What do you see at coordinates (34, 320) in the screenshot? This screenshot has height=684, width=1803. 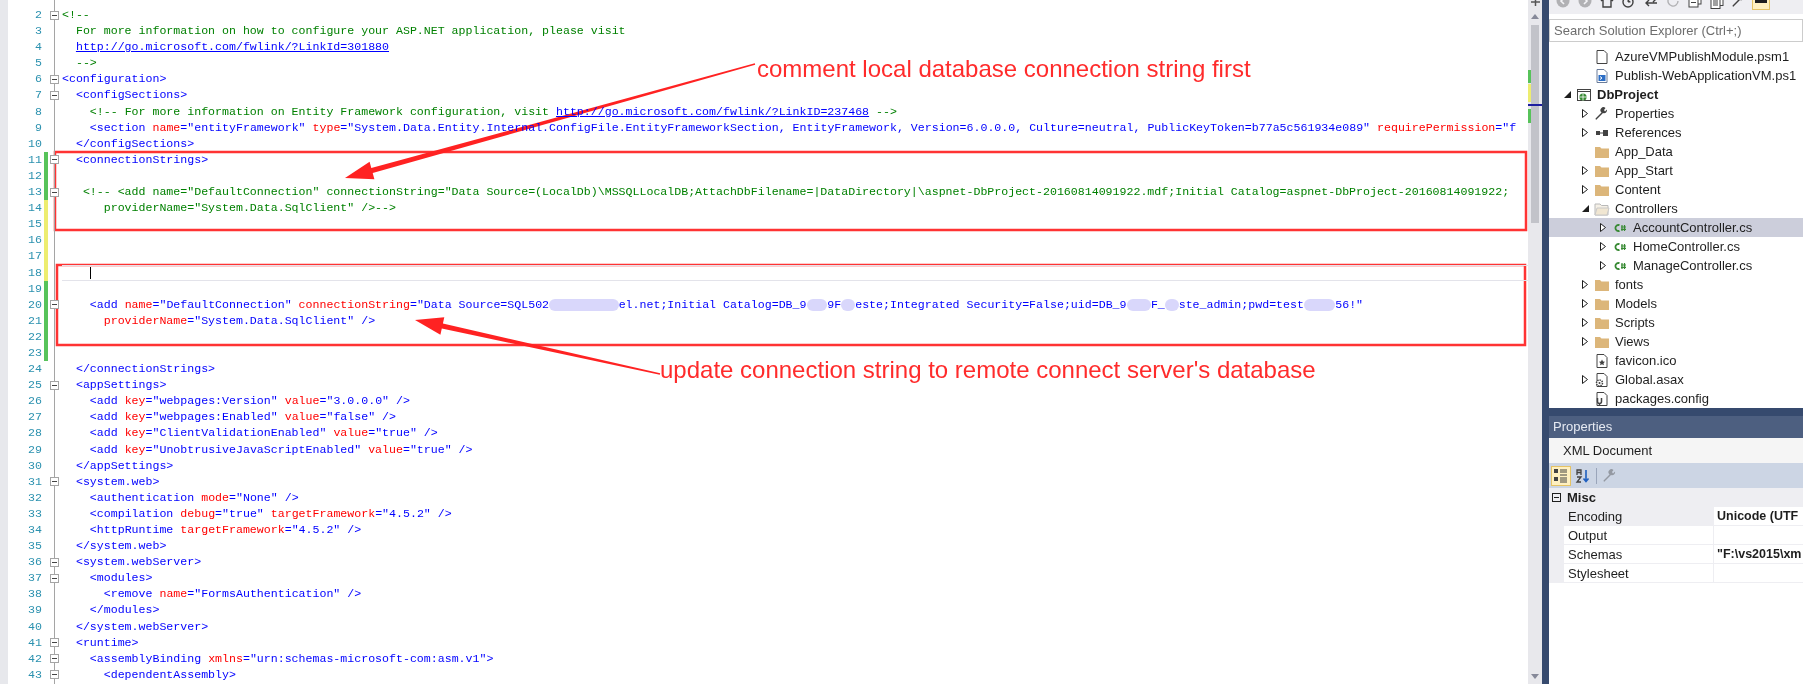 I see `line-number: 21` at bounding box center [34, 320].